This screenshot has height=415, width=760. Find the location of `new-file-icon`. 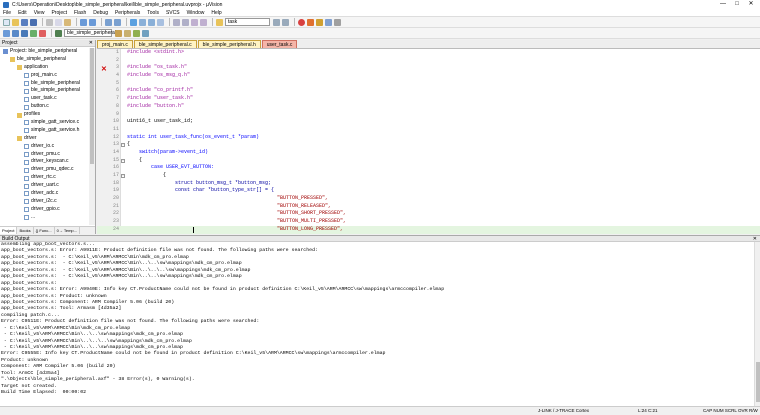

new-file-icon is located at coordinates (6, 22).